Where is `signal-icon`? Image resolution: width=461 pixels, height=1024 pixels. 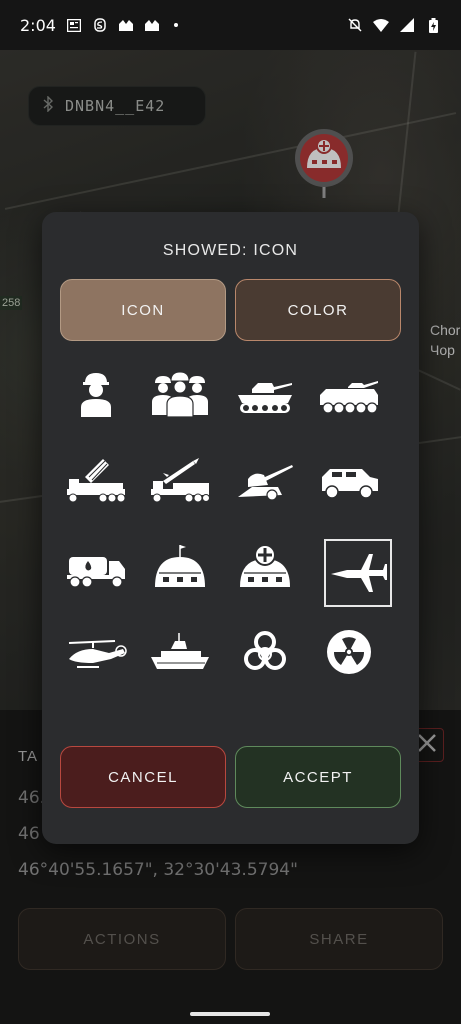
signal-icon is located at coordinates (407, 25).